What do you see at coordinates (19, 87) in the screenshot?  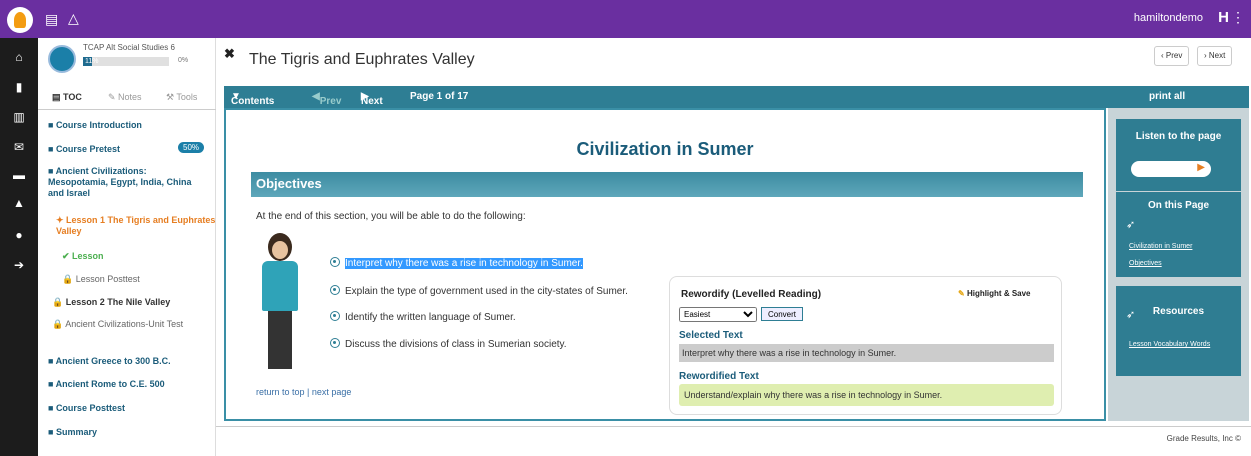 I see `book-icon: ▮` at bounding box center [19, 87].